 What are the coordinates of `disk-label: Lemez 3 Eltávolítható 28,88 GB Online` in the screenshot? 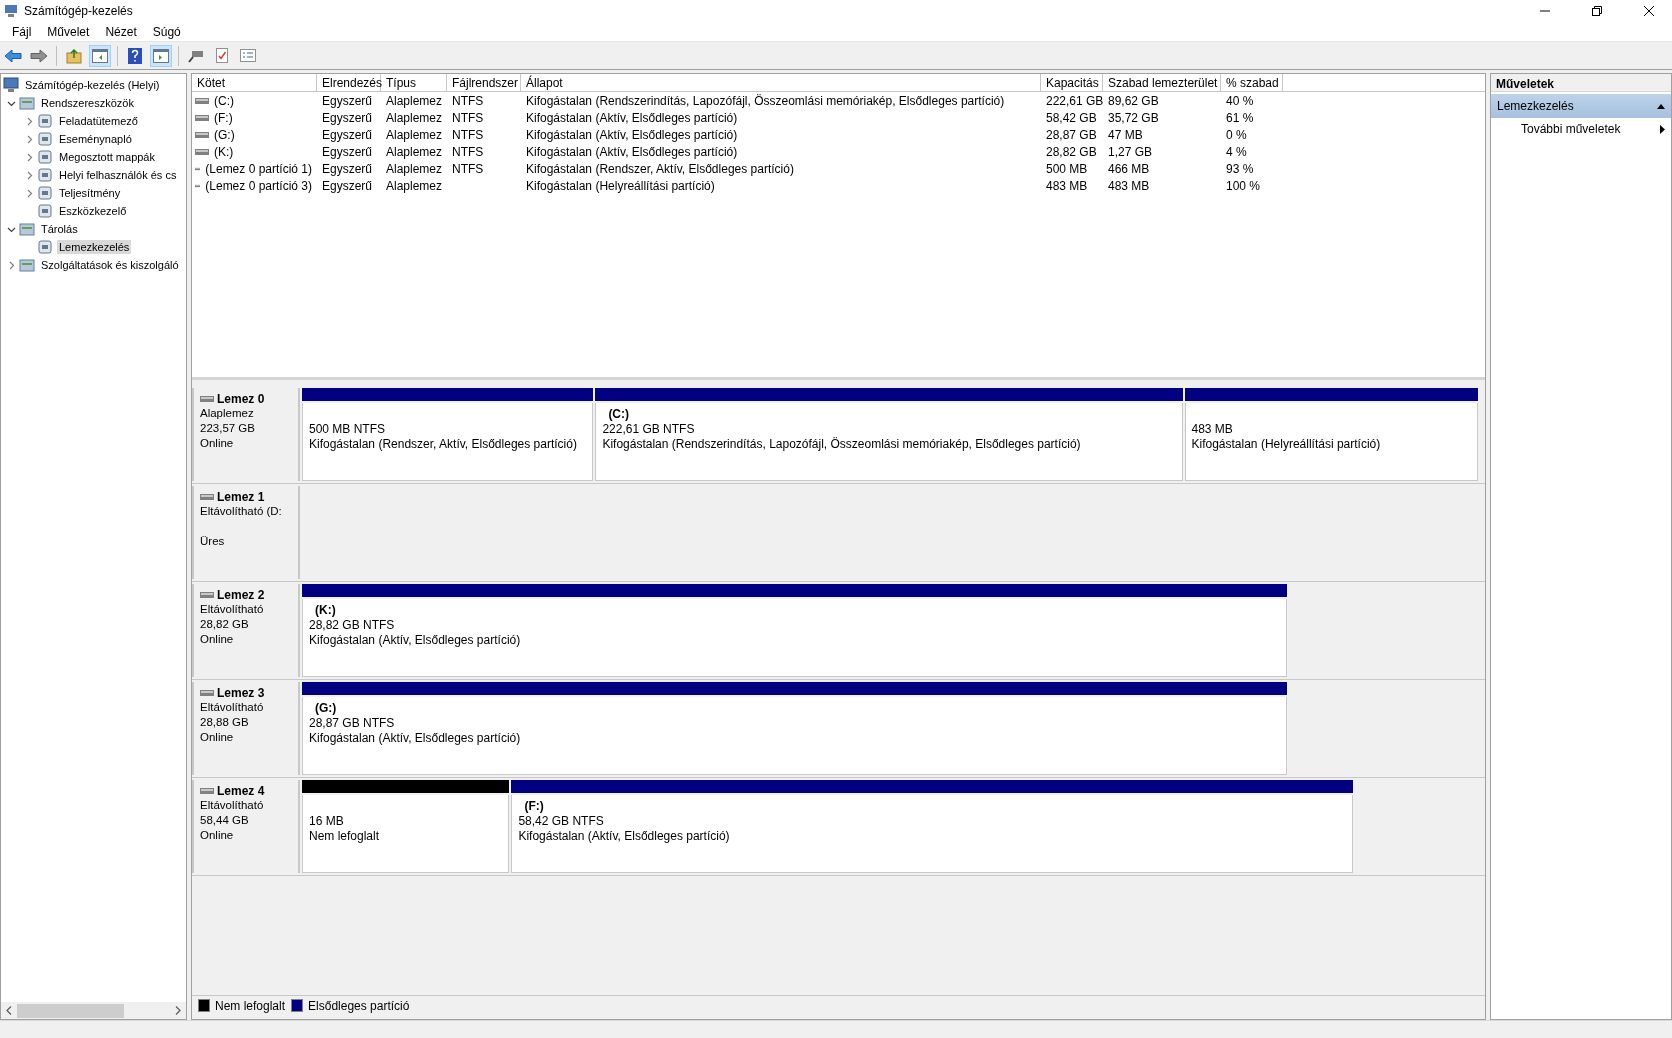 It's located at (246, 728).